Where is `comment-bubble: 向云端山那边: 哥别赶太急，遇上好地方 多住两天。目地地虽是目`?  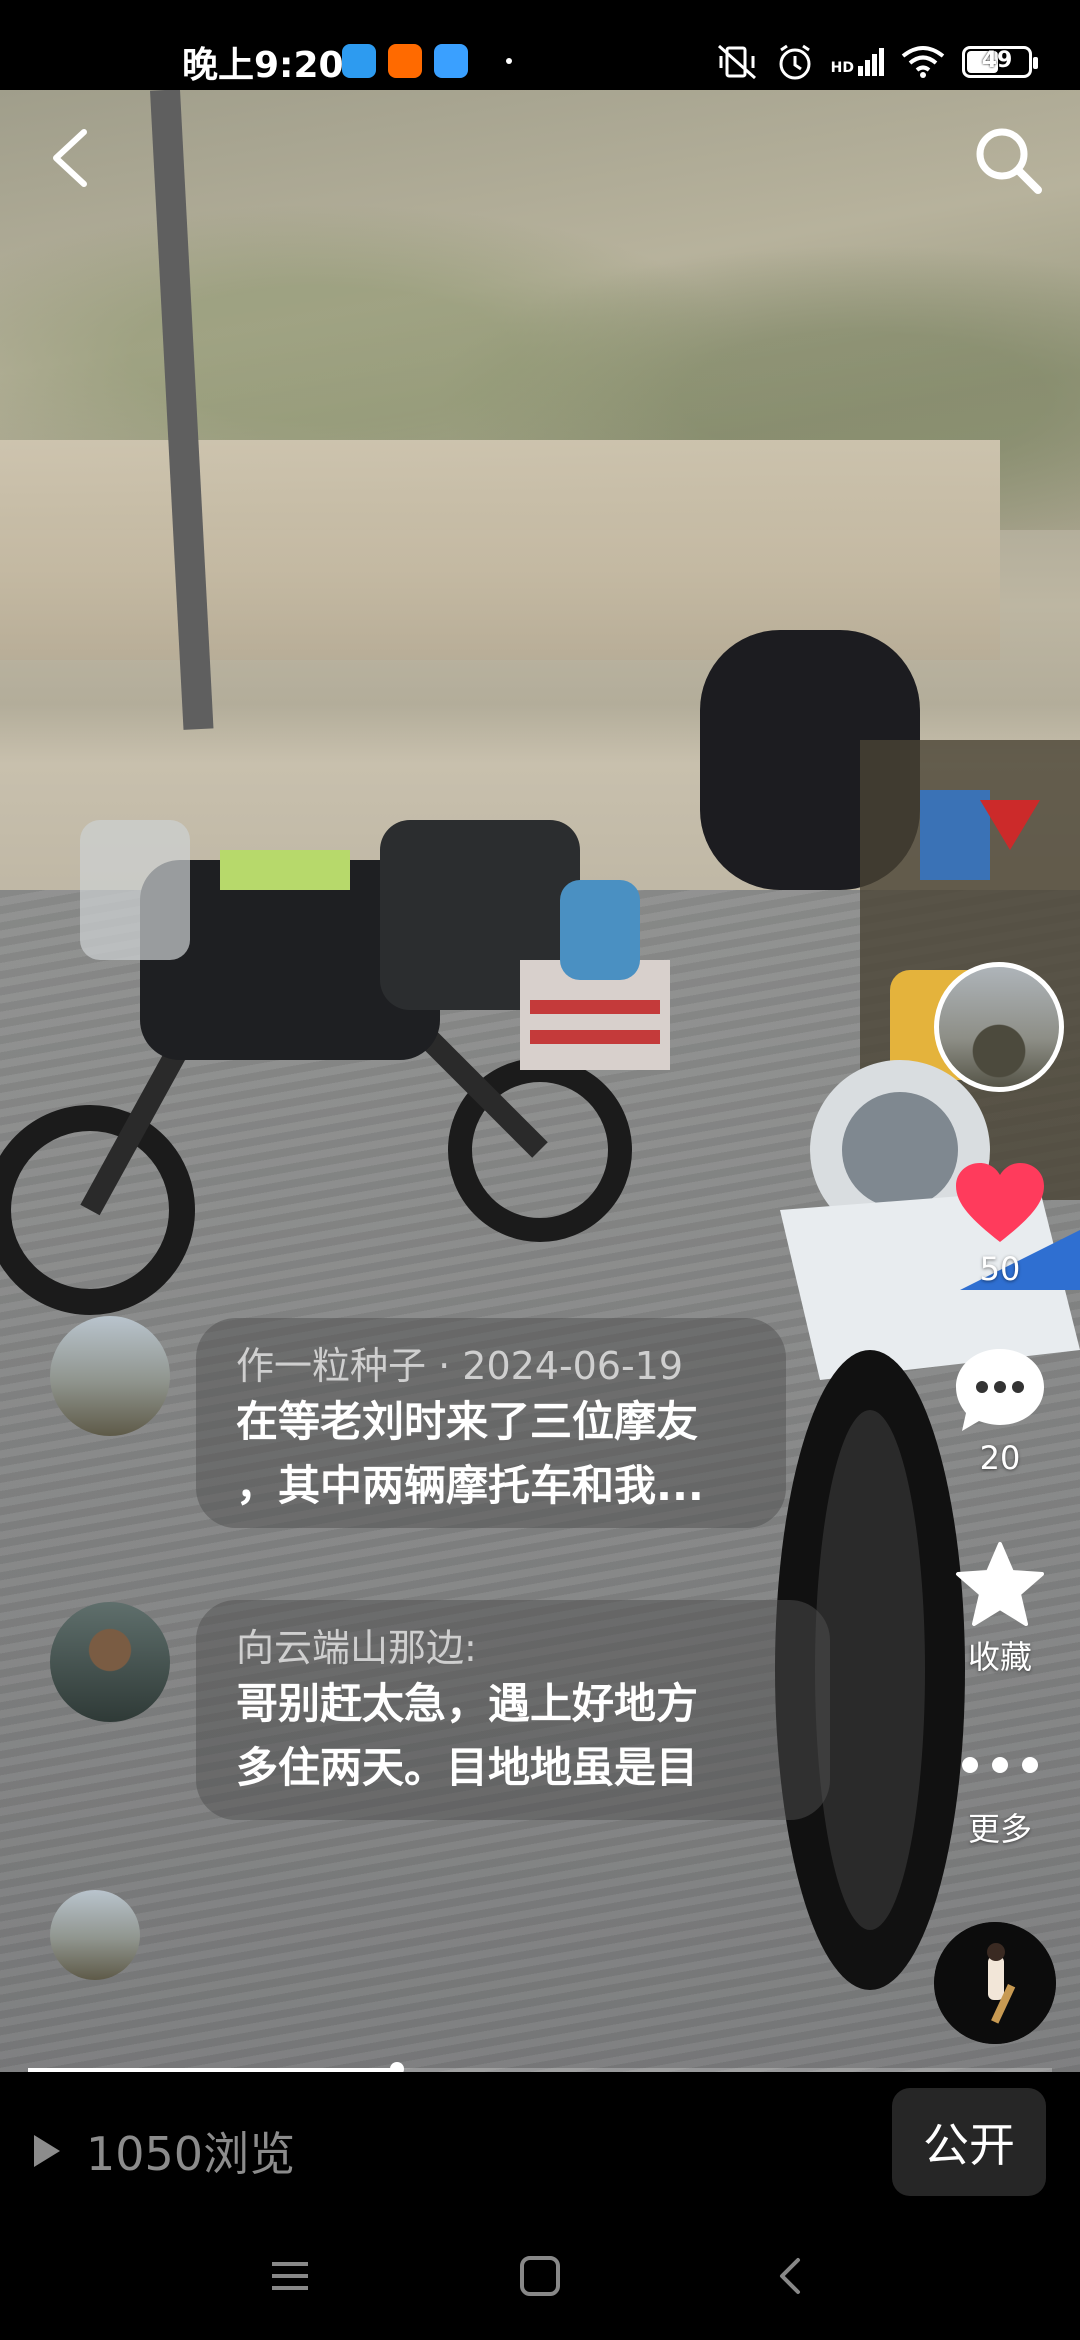
comment-bubble: 向云端山那边: 哥别赶太急，遇上好地方 多住两天。目地地虽是目 is located at coordinates (513, 1710).